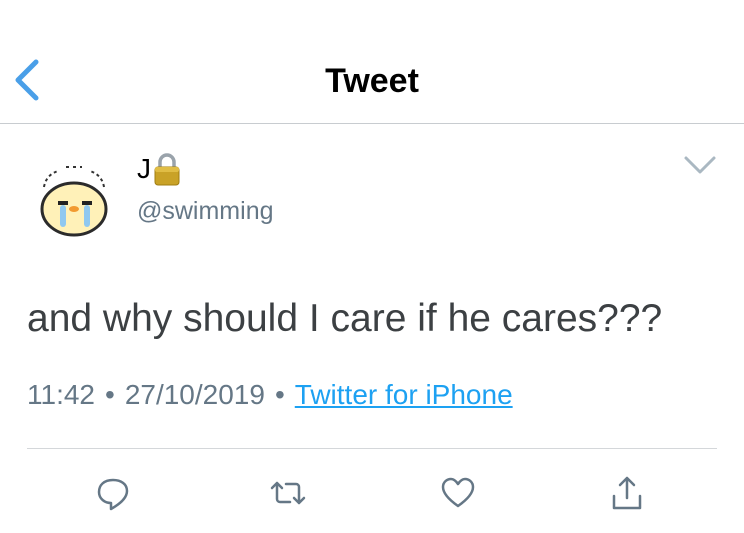 The width and height of the screenshot is (744, 533). What do you see at coordinates (372, 448) in the screenshot?
I see `divider` at bounding box center [372, 448].